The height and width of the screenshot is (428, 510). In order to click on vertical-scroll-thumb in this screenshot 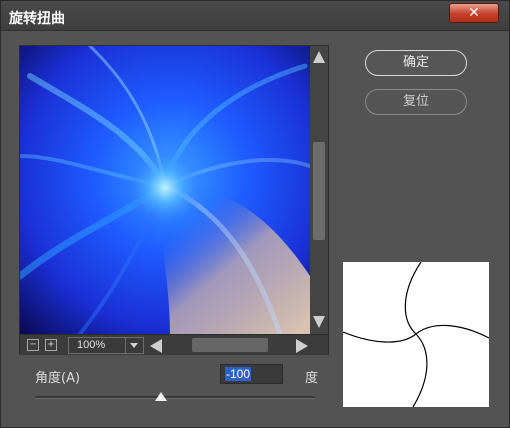, I will do `click(319, 191)`.